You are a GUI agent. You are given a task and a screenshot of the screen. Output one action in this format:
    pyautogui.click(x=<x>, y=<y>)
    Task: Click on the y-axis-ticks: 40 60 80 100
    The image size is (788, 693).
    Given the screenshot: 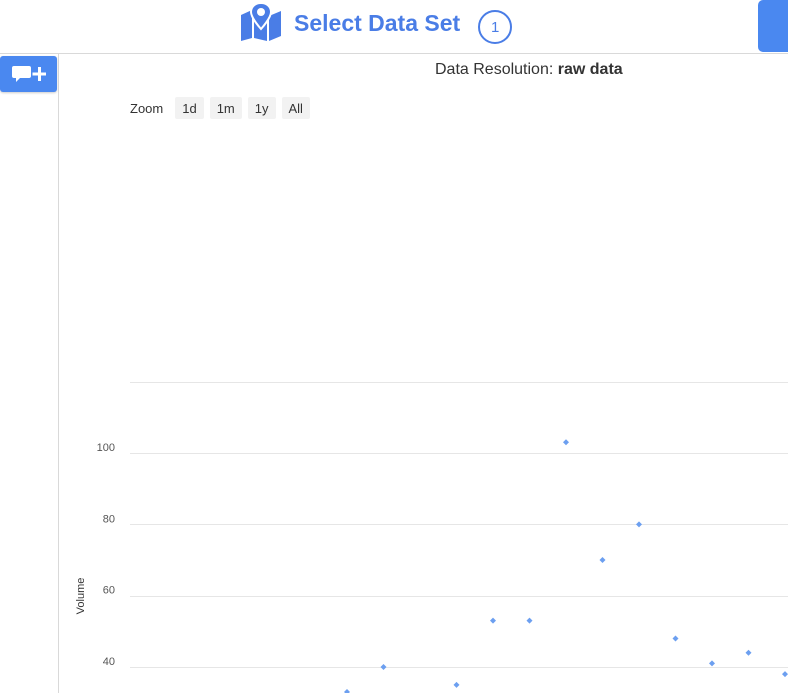 What is the action you would take?
    pyautogui.click(x=106, y=555)
    